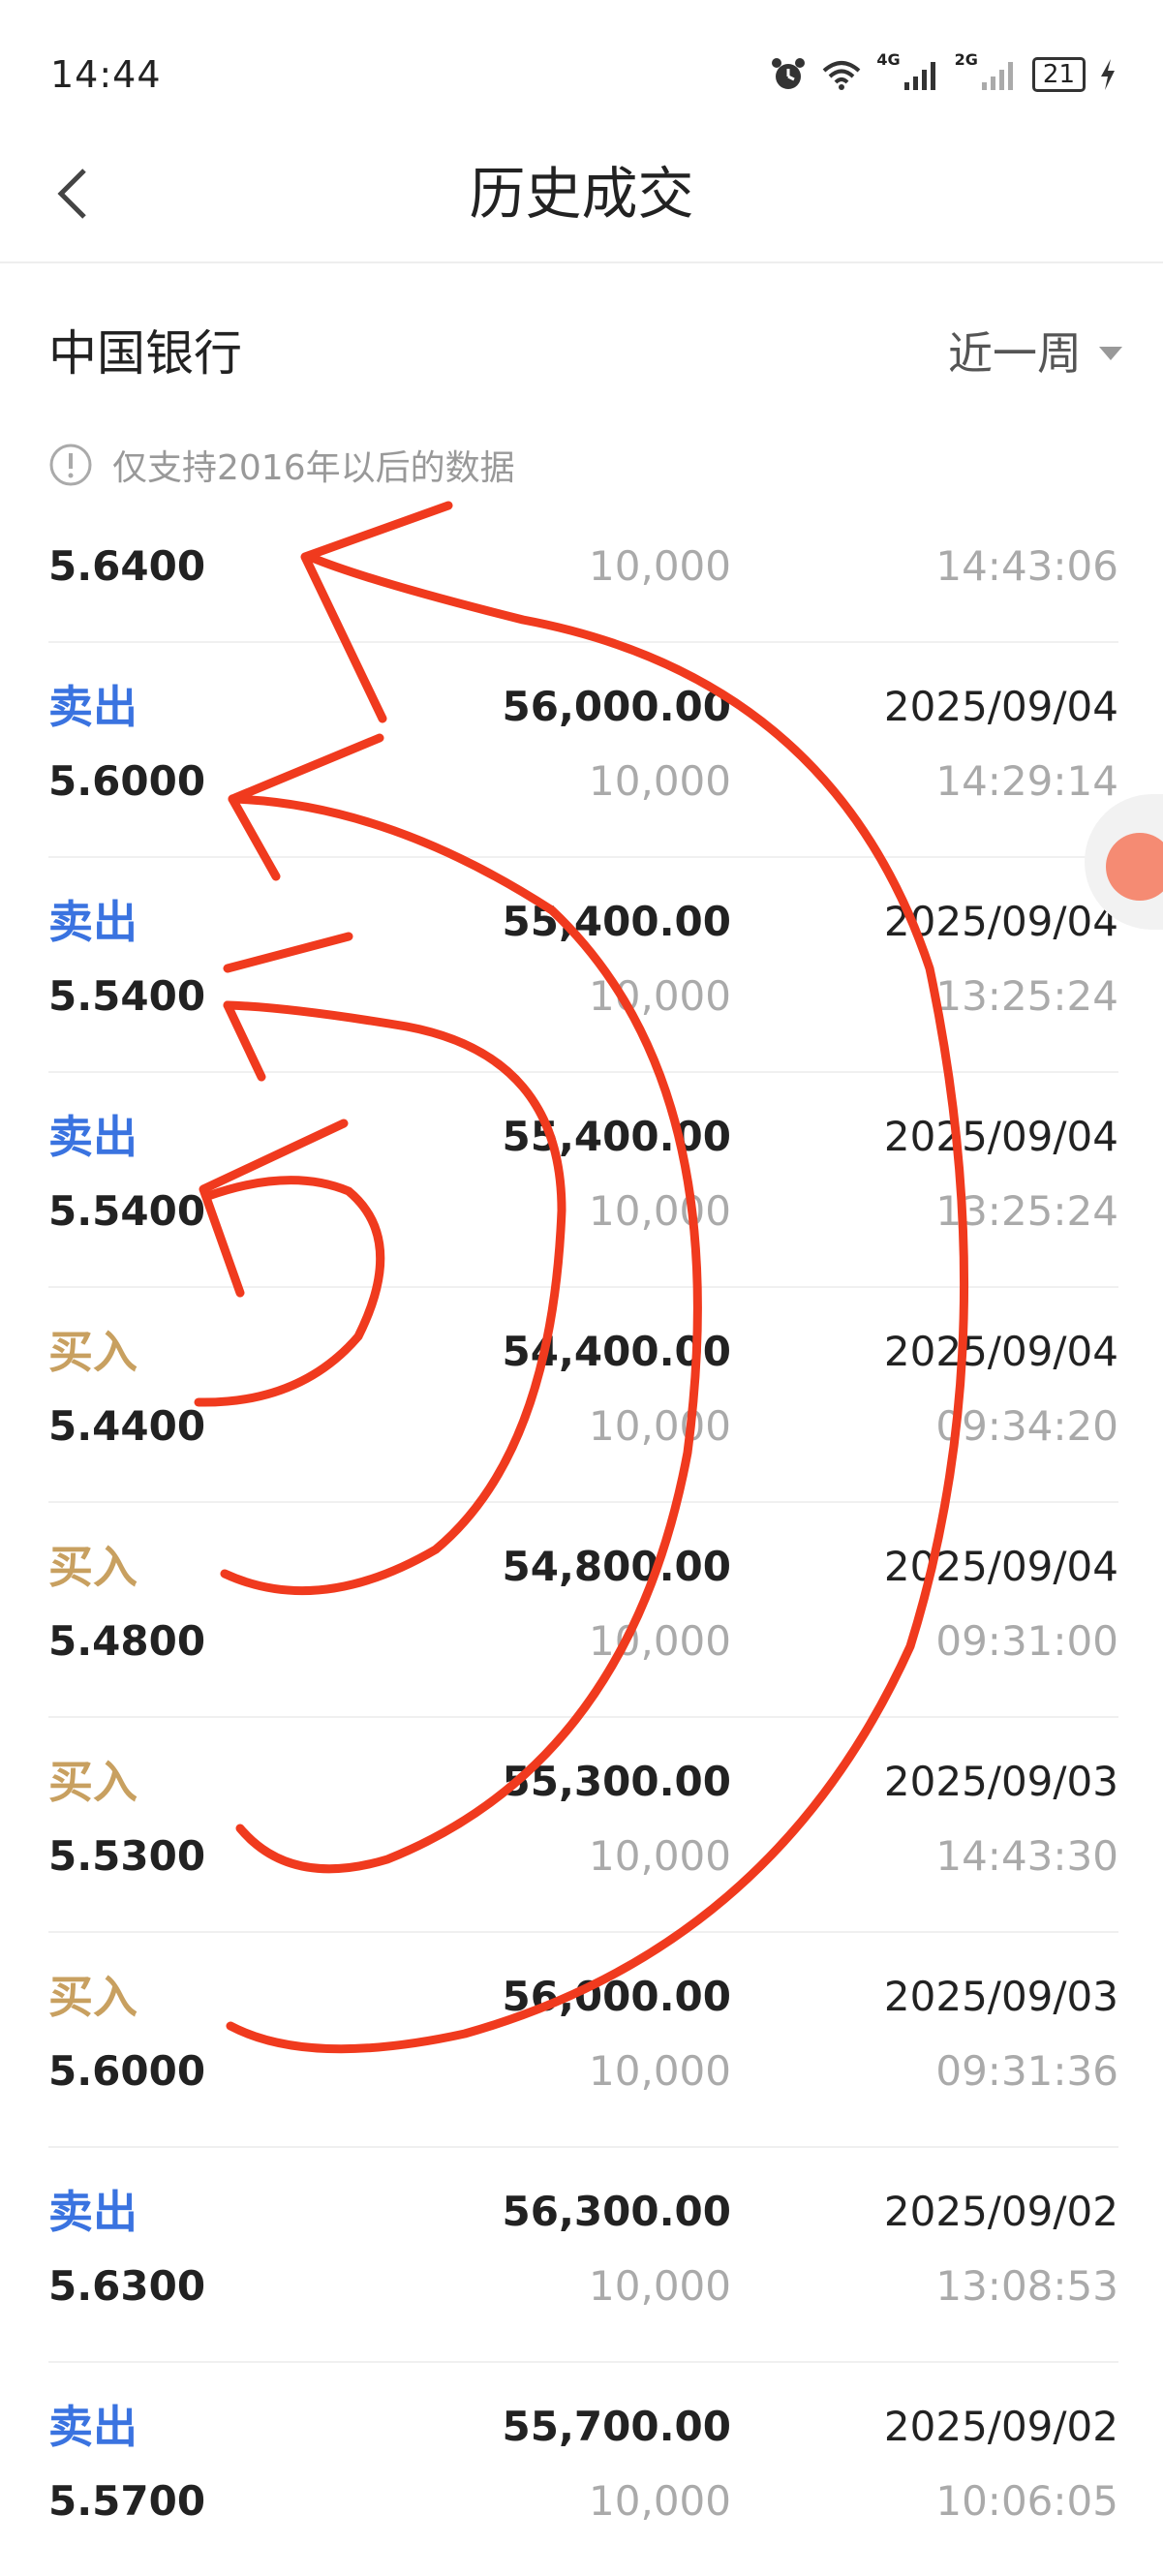 The image size is (1163, 2576). Describe the element at coordinates (842, 75) in the screenshot. I see `wifi-icon` at that location.